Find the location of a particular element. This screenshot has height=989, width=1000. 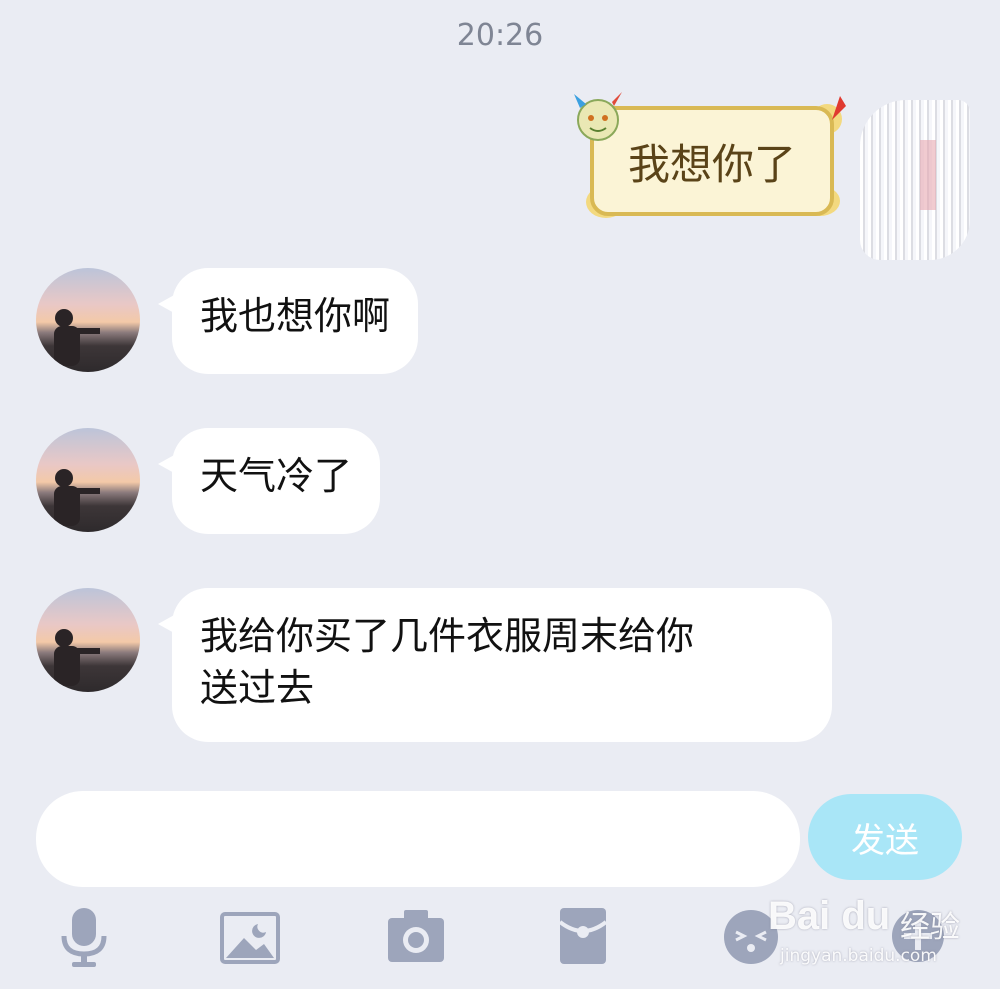

watermark-logo: Bai du is located at coordinates (829, 916).